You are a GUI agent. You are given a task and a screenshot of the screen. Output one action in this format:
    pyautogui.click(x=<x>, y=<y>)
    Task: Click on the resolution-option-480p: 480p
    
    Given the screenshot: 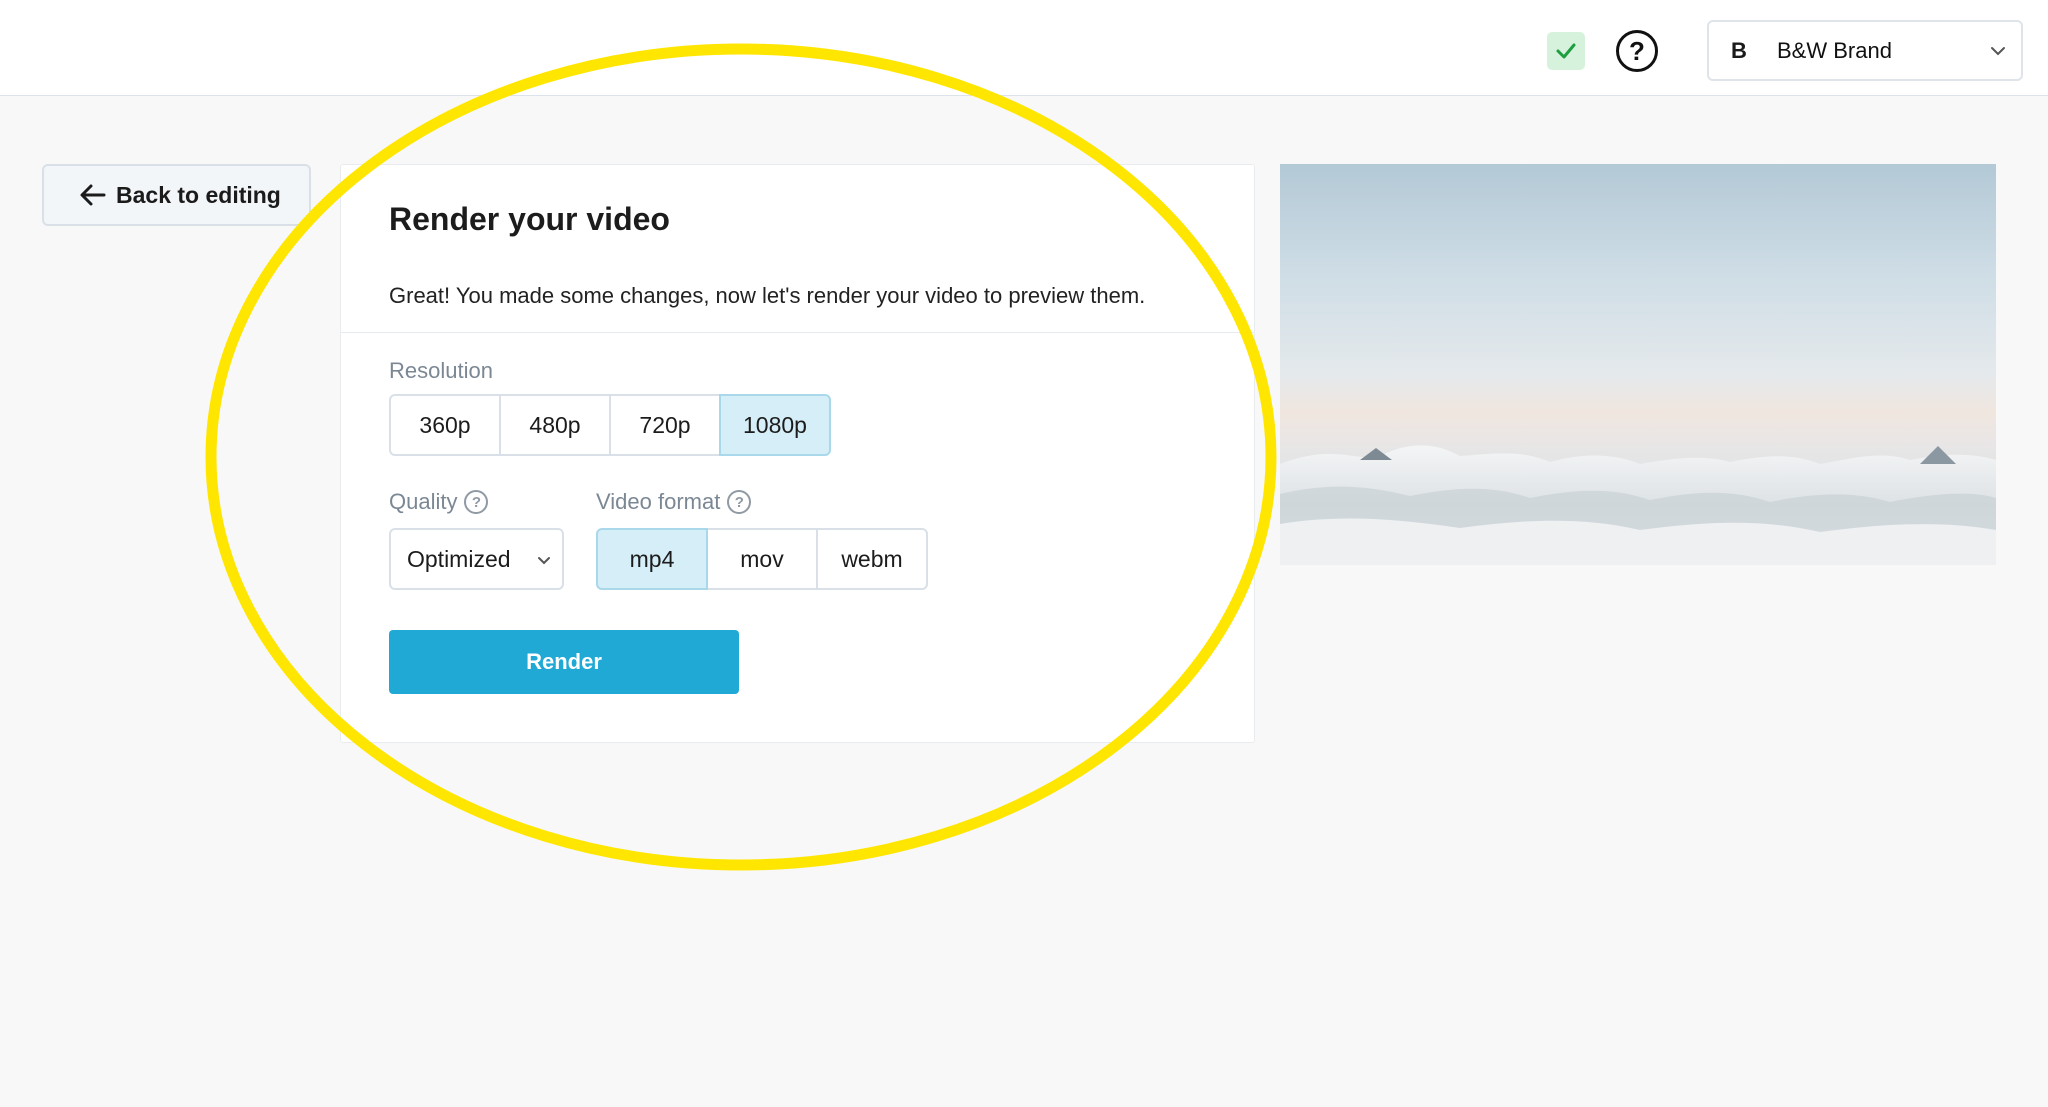 What is the action you would take?
    pyautogui.click(x=555, y=425)
    